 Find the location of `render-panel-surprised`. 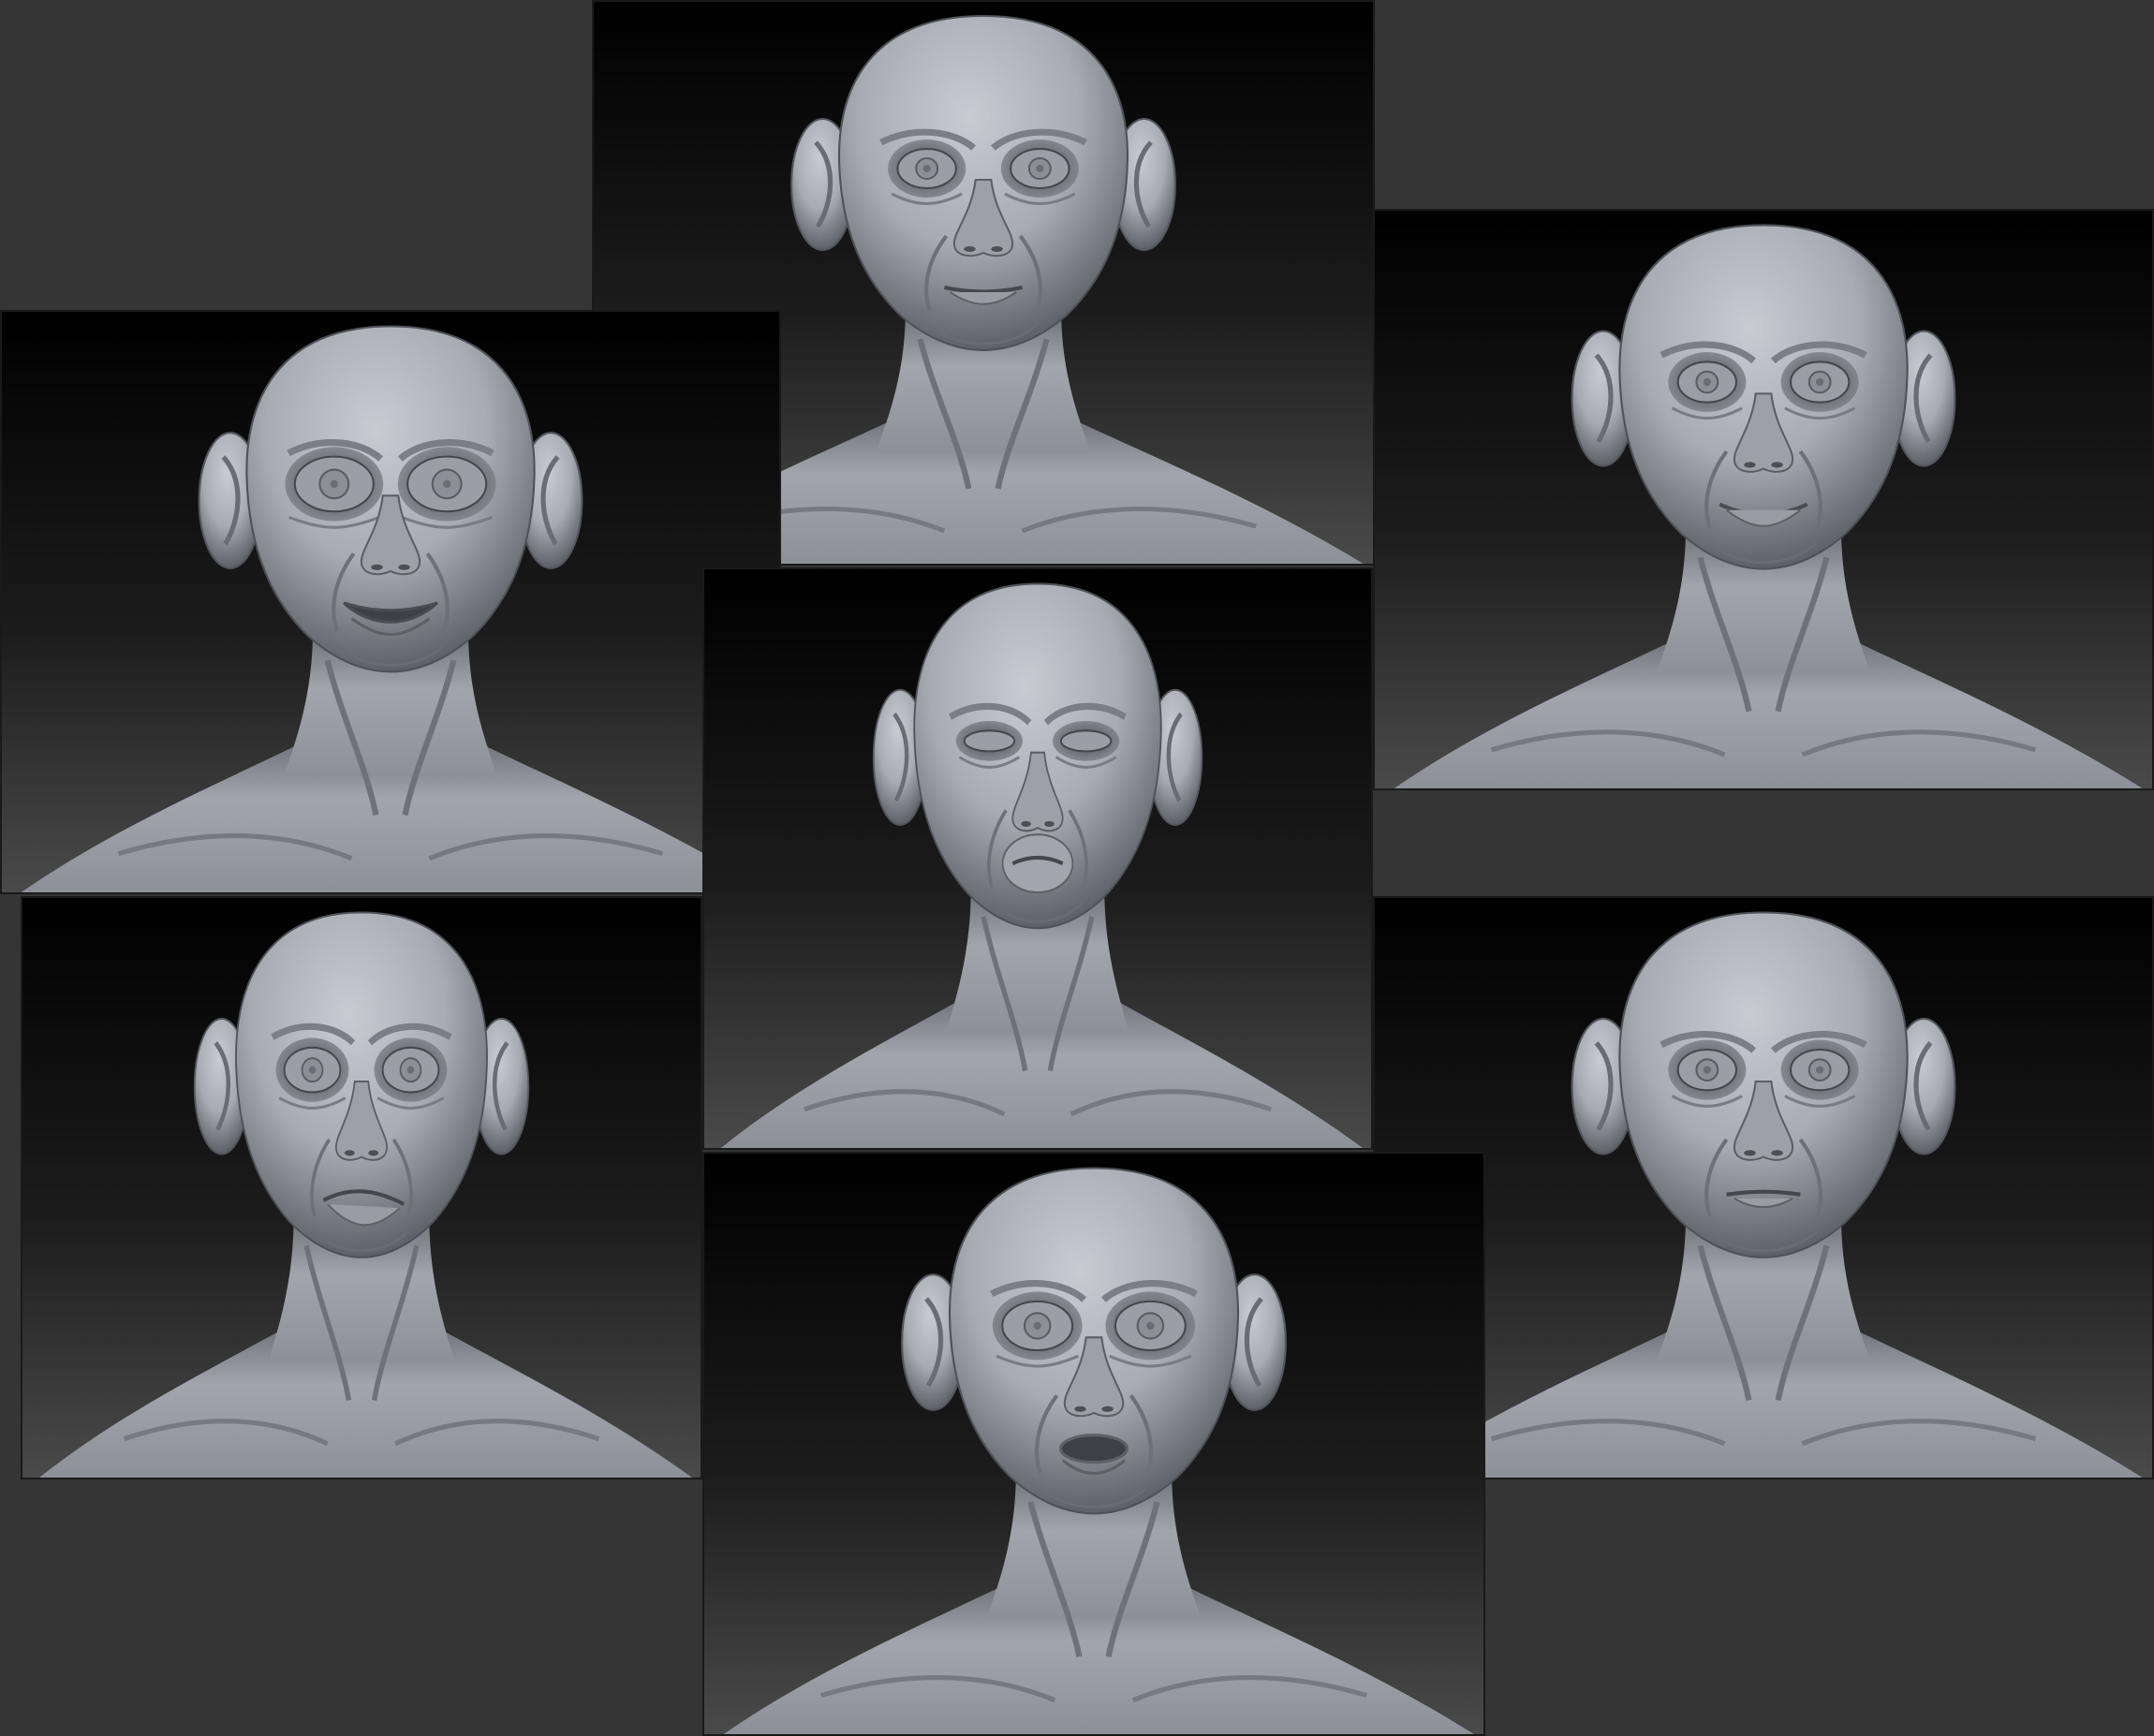

render-panel-surprised is located at coordinates (1094, 1444).